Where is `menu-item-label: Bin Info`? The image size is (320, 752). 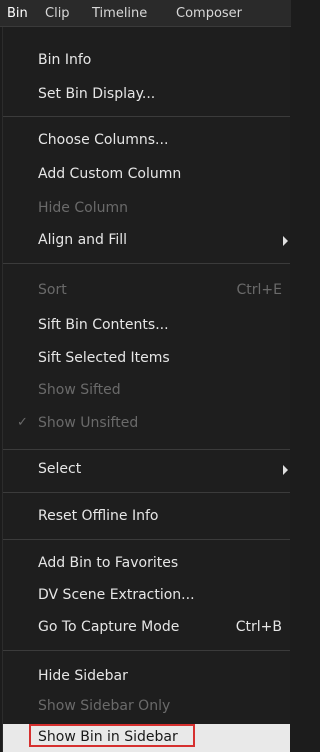
menu-item-label: Bin Info is located at coordinates (65, 60).